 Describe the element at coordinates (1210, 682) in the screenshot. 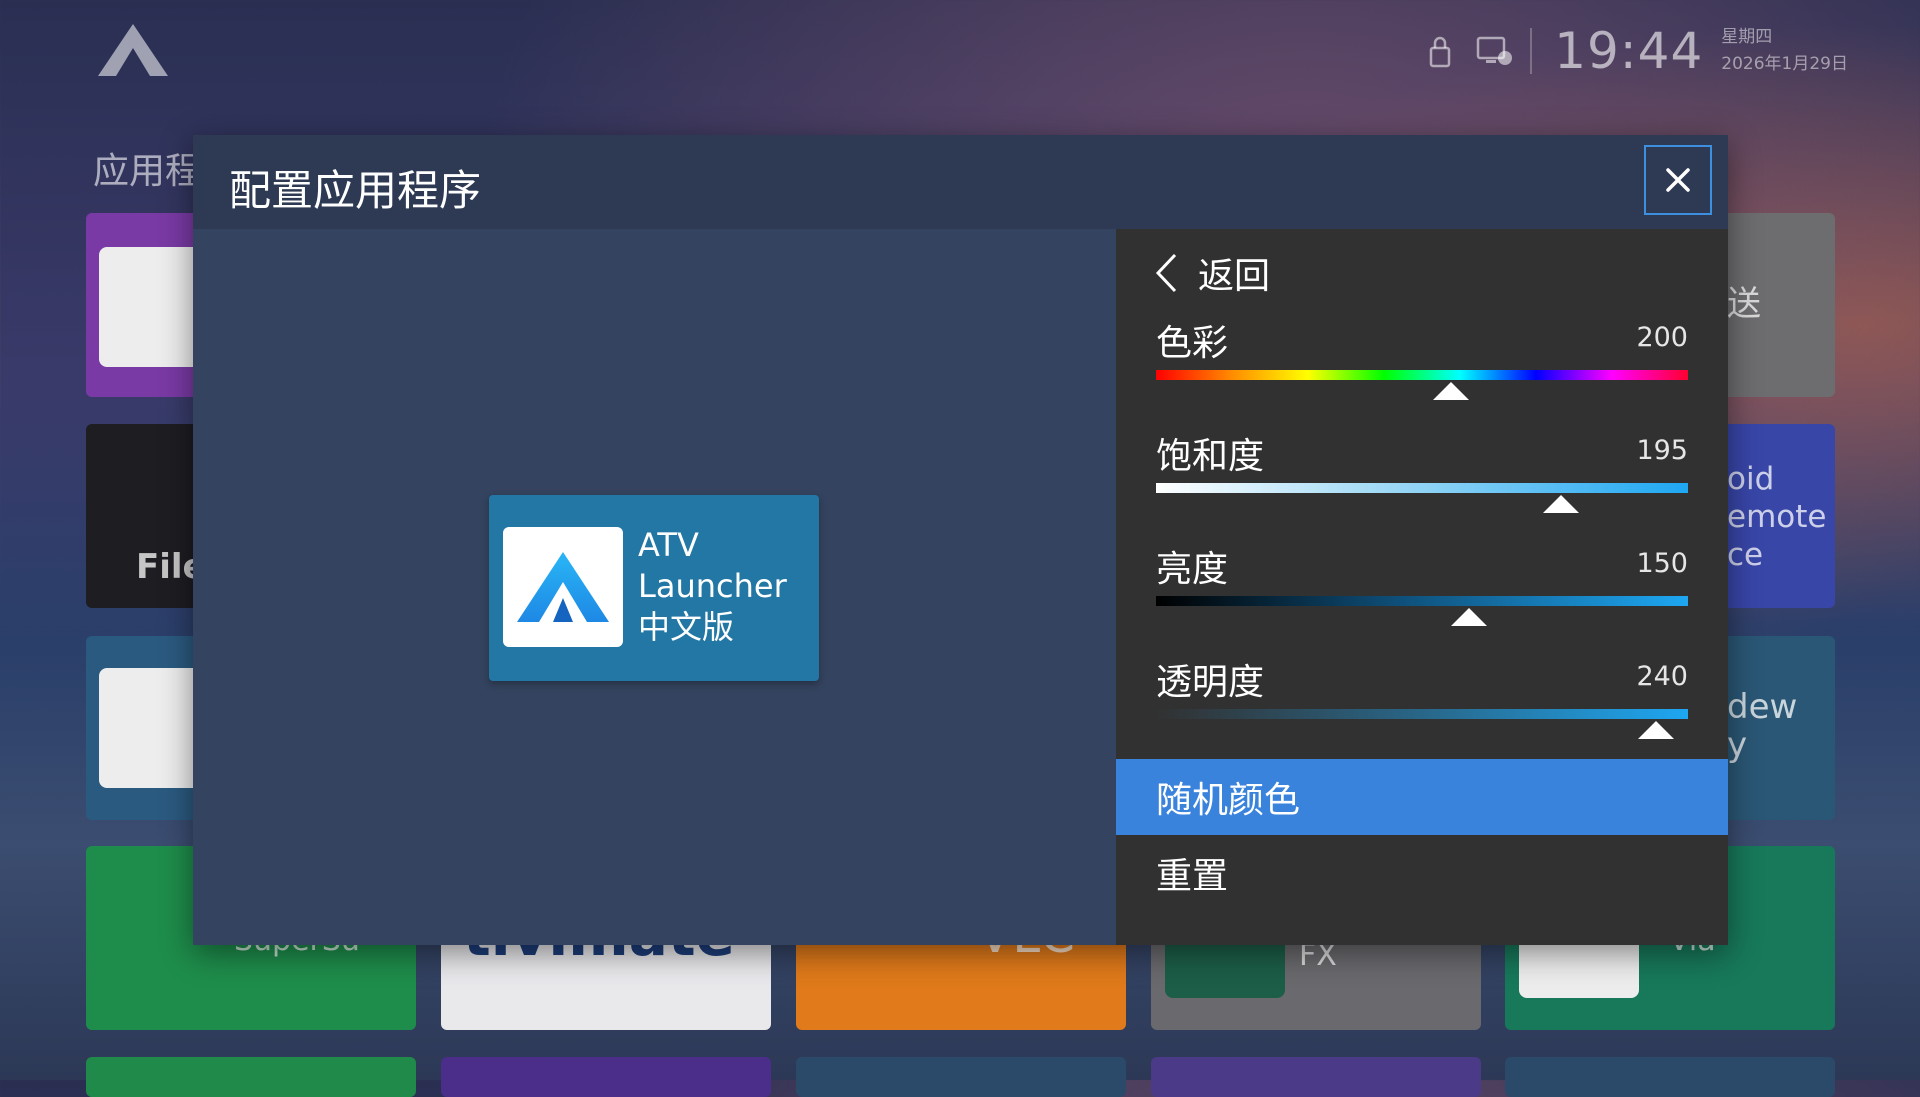

I see `slider-label: 透明度` at that location.